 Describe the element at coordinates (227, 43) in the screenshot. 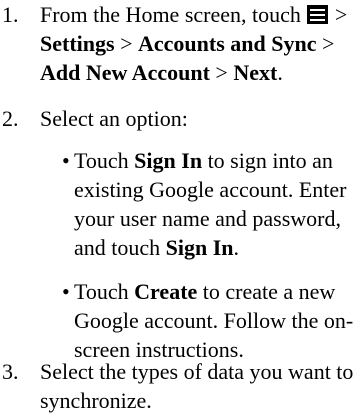

I see `accounts-sync-label: Accounts and Sync` at that location.